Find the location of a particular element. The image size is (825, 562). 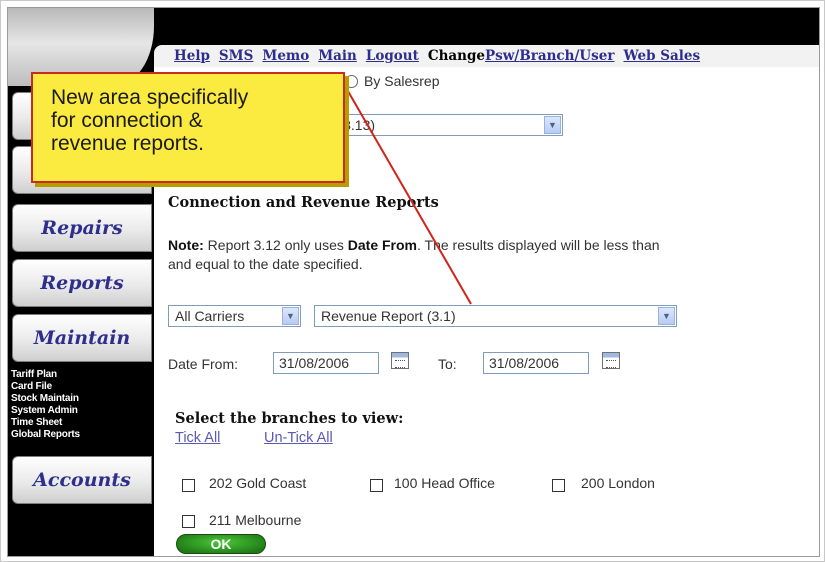

branch-checkbox-gold-coast is located at coordinates (188, 485).